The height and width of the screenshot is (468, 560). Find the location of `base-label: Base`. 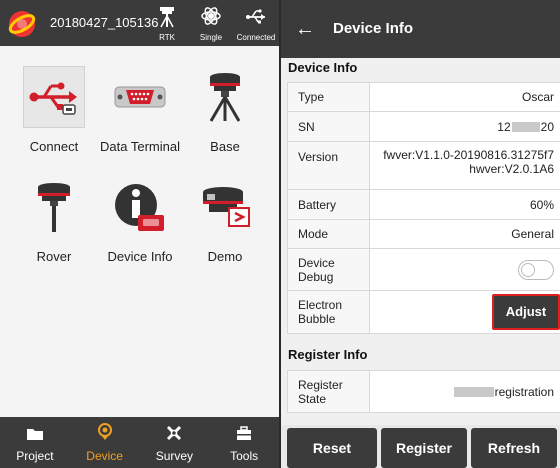

base-label: Base is located at coordinates (225, 146).